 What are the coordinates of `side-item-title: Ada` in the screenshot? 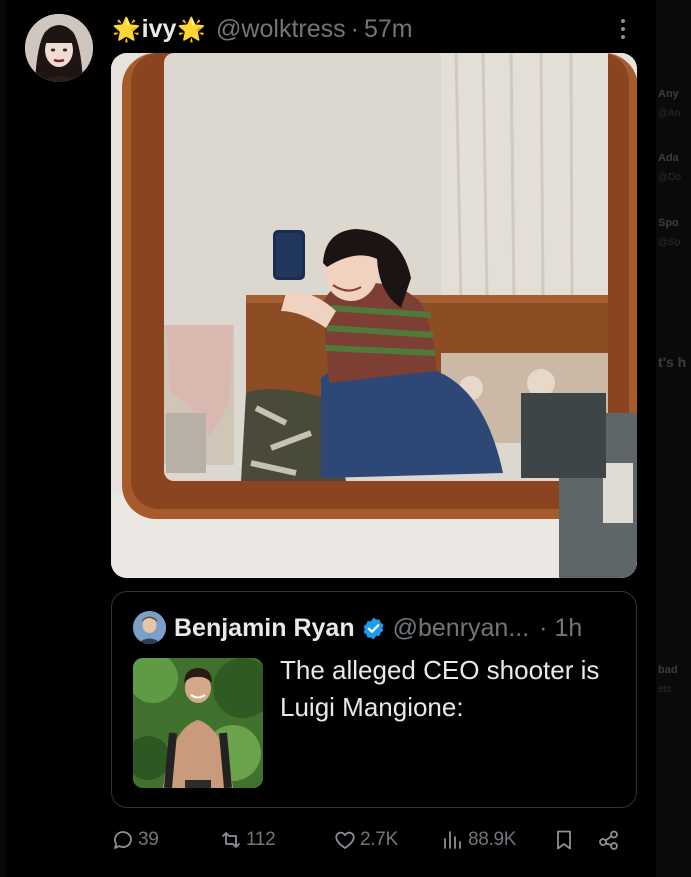 It's located at (668, 158).